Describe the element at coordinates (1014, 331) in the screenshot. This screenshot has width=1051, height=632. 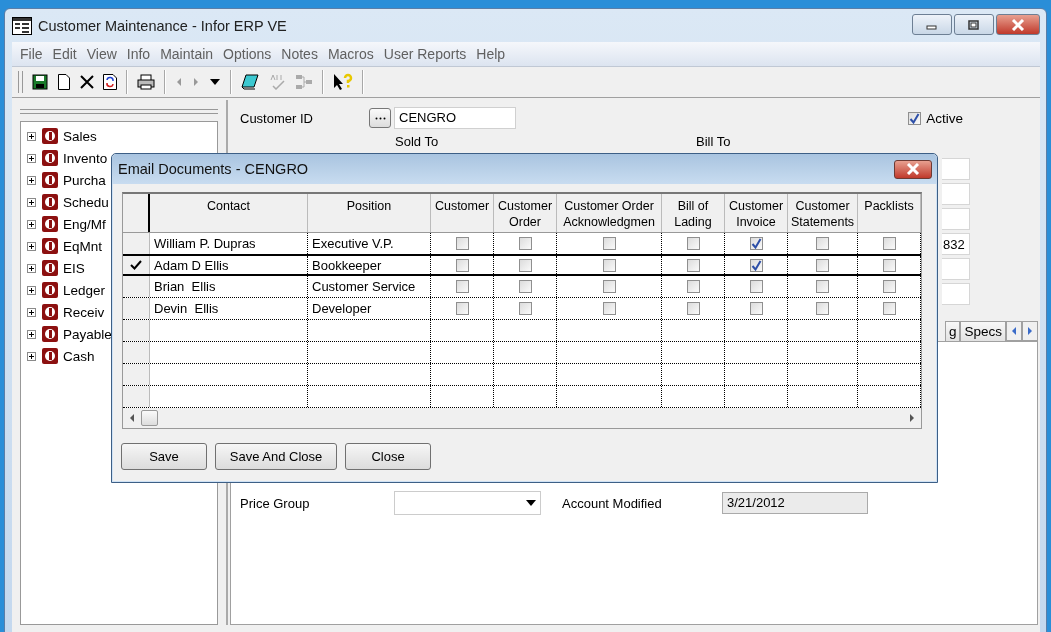
I see `scroll-left-button` at that location.